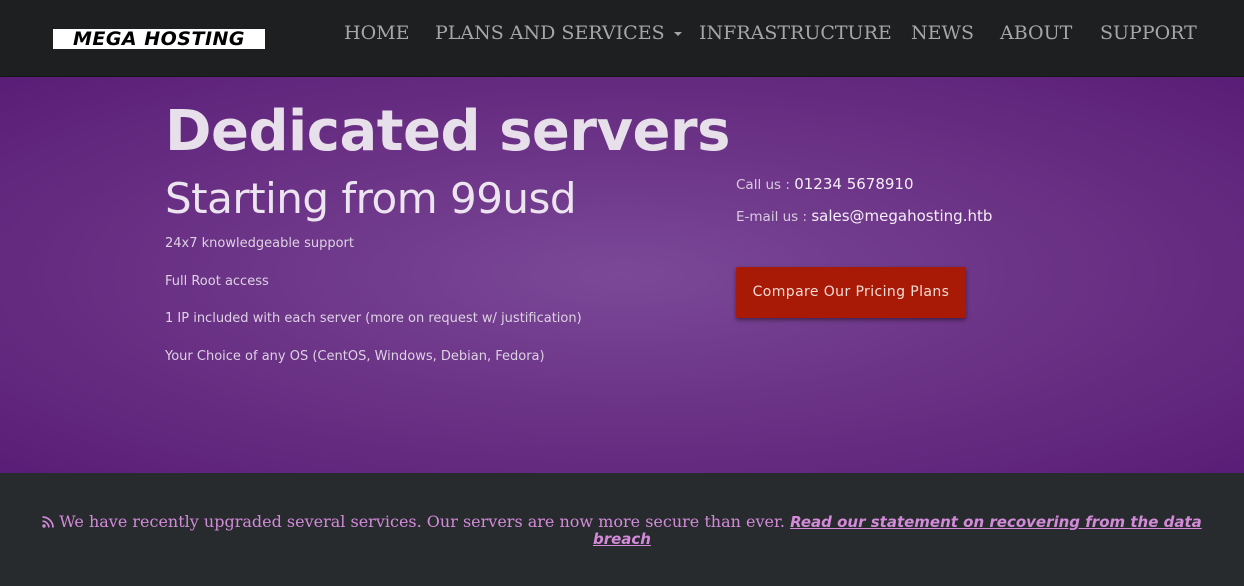 The width and height of the screenshot is (1244, 586). I want to click on nav-plans-label: PLANS AND SERVICES, so click(550, 33).